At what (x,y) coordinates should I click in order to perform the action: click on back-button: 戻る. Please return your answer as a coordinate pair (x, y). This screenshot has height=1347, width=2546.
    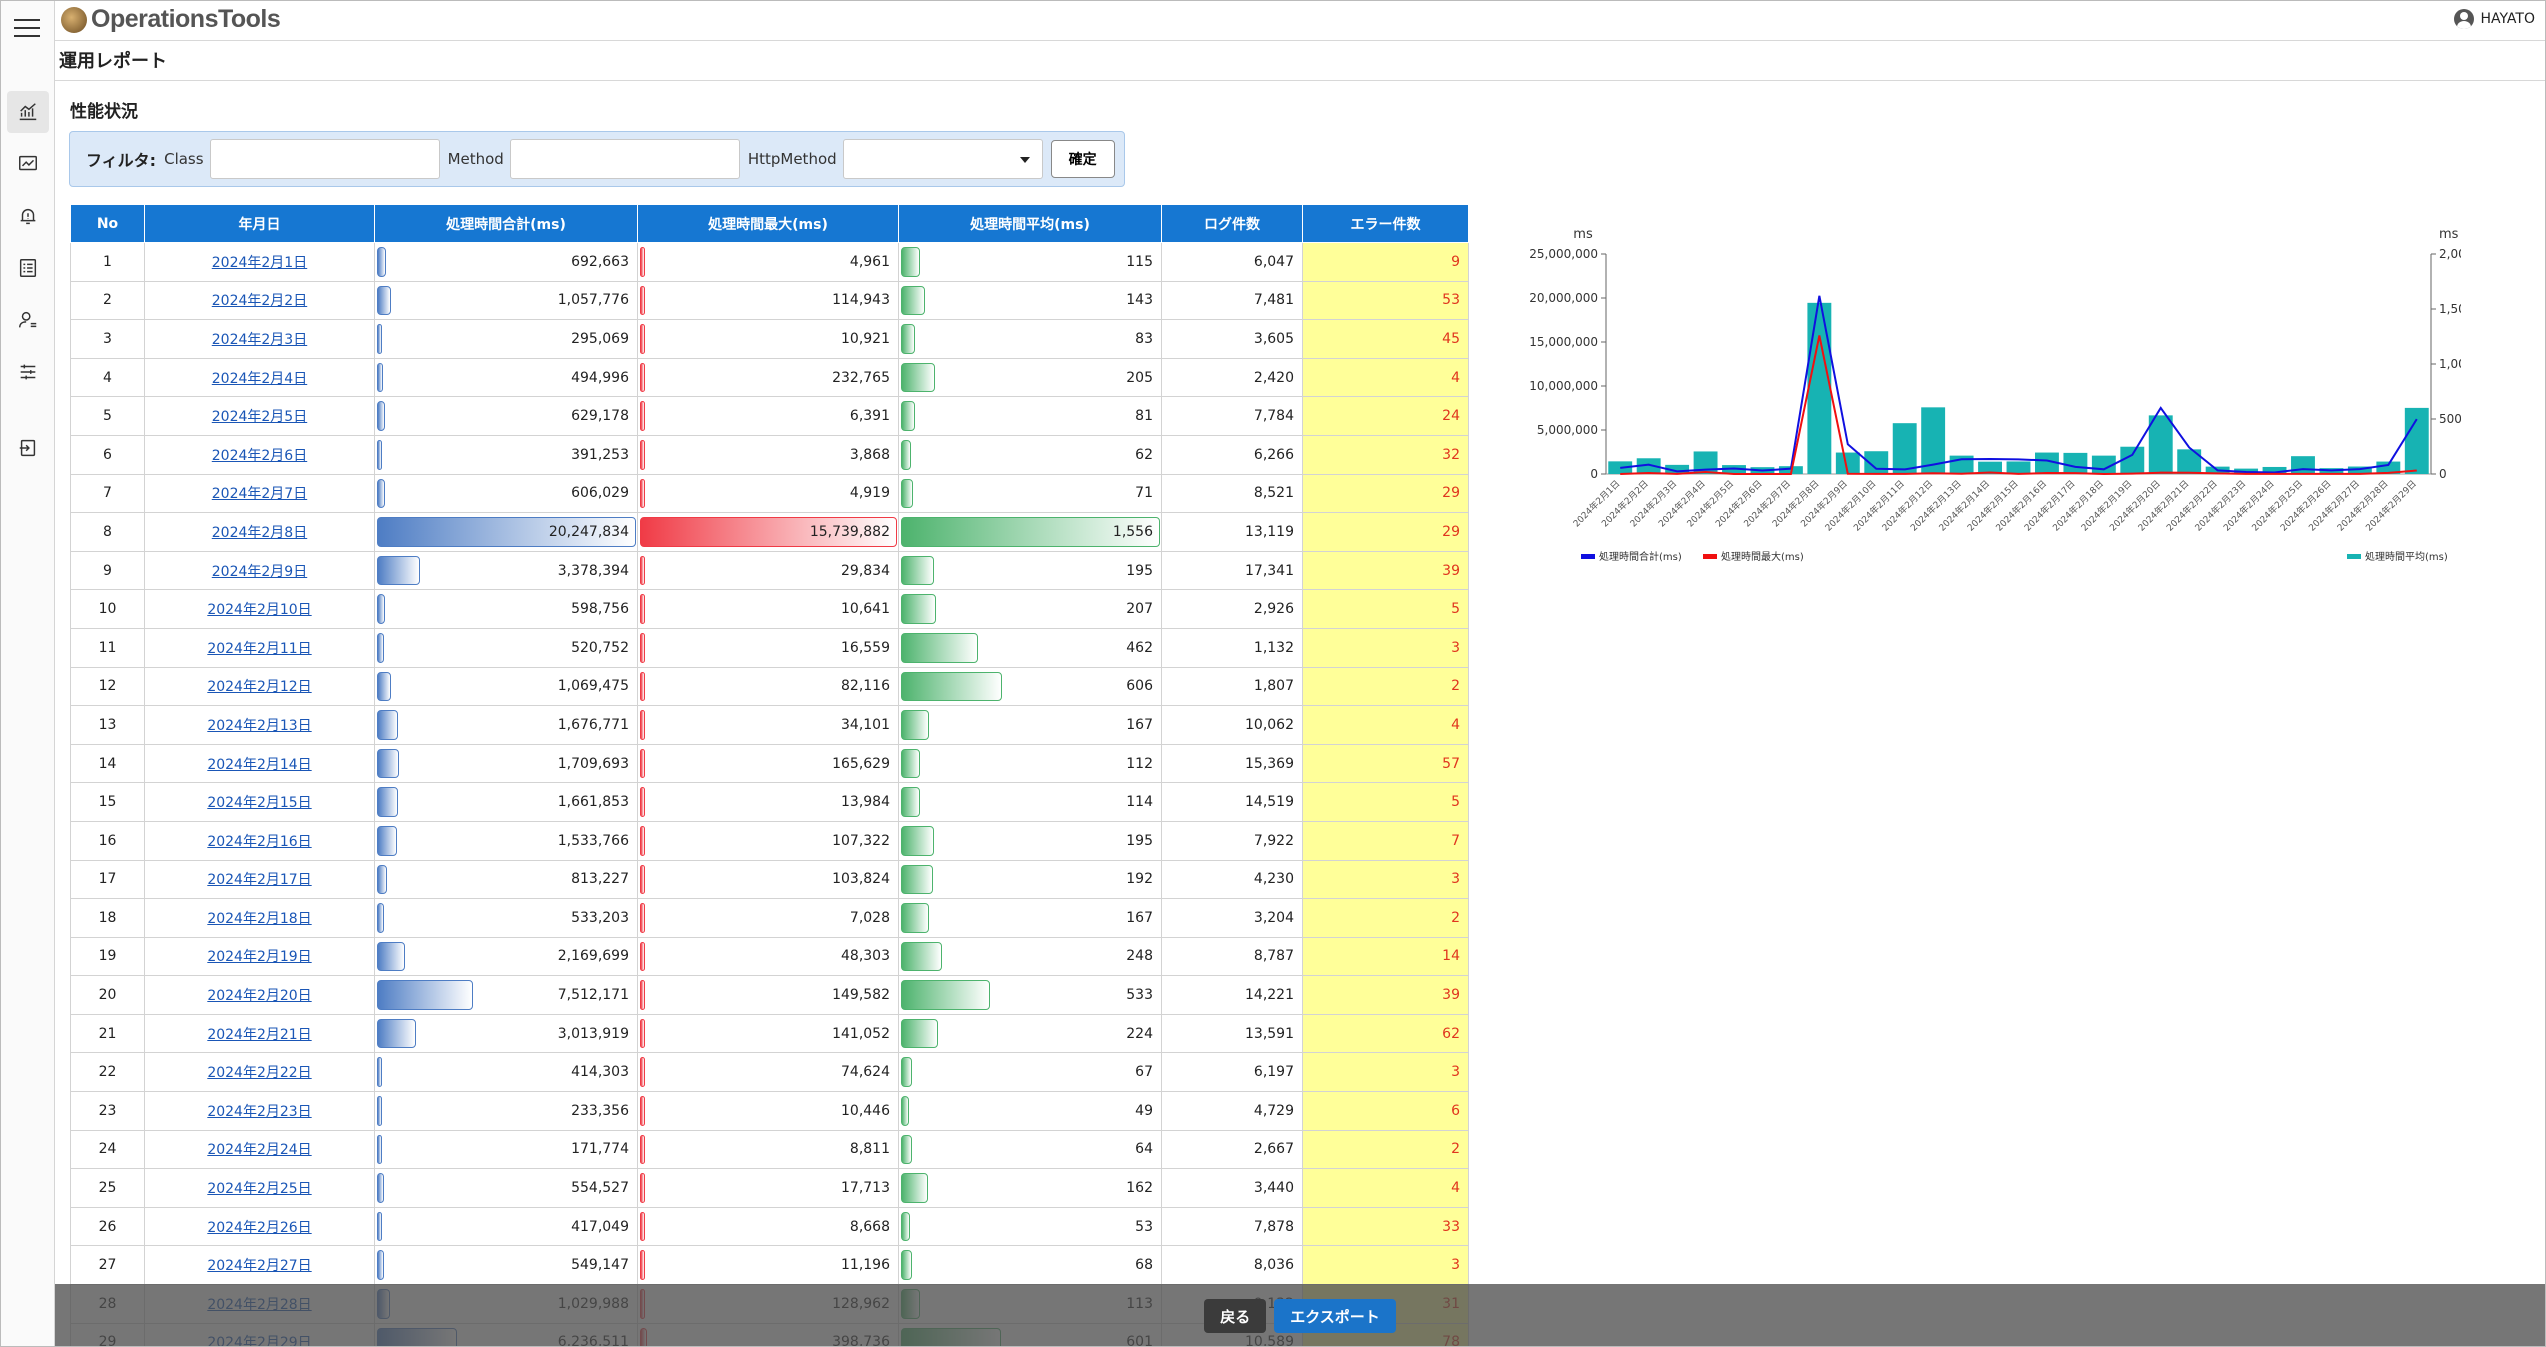
    Looking at the image, I should click on (1235, 1316).